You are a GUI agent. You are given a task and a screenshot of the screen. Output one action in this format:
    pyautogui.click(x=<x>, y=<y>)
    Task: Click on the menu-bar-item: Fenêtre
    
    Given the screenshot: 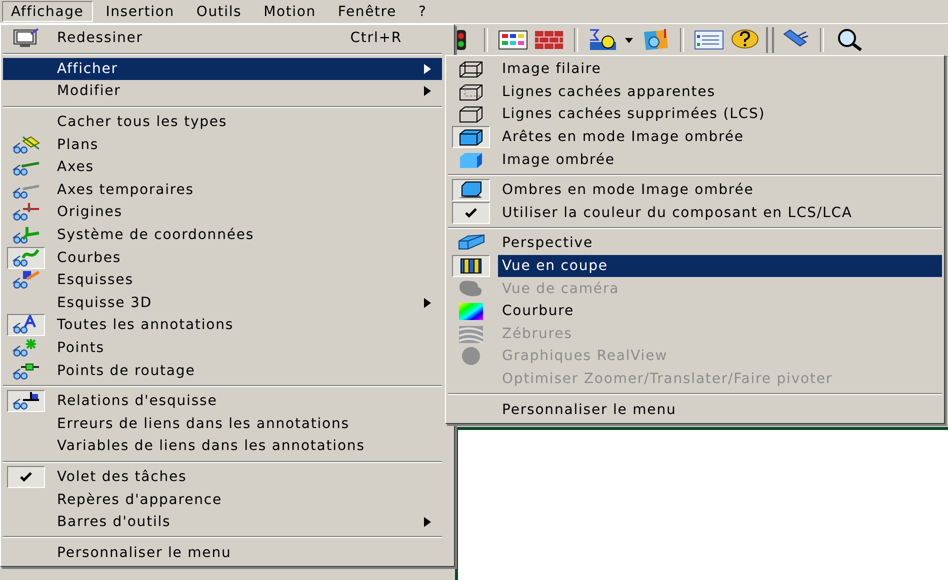 What is the action you would take?
    pyautogui.click(x=367, y=11)
    